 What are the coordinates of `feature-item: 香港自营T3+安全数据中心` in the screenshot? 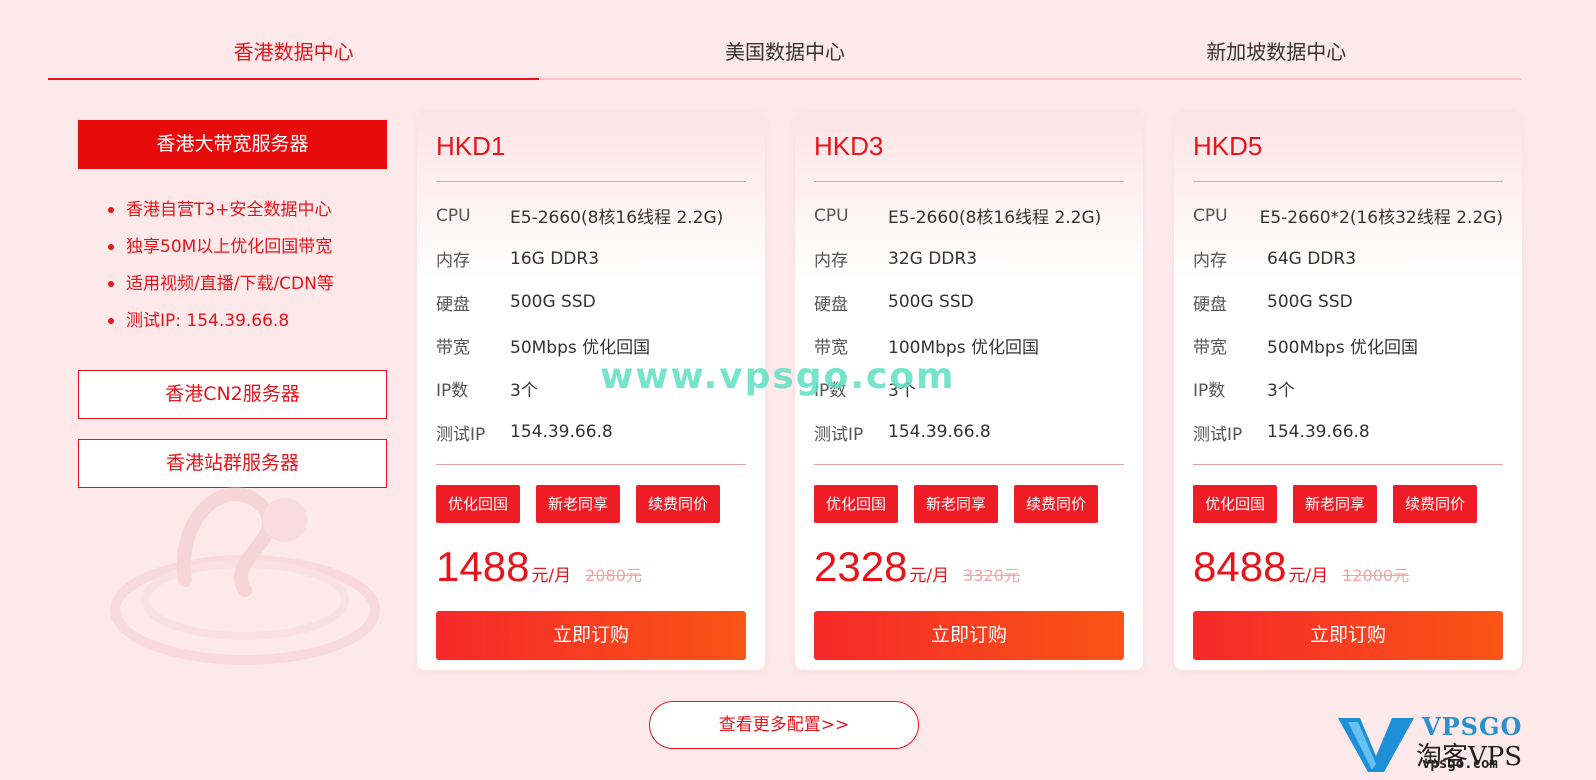 It's located at (221, 210).